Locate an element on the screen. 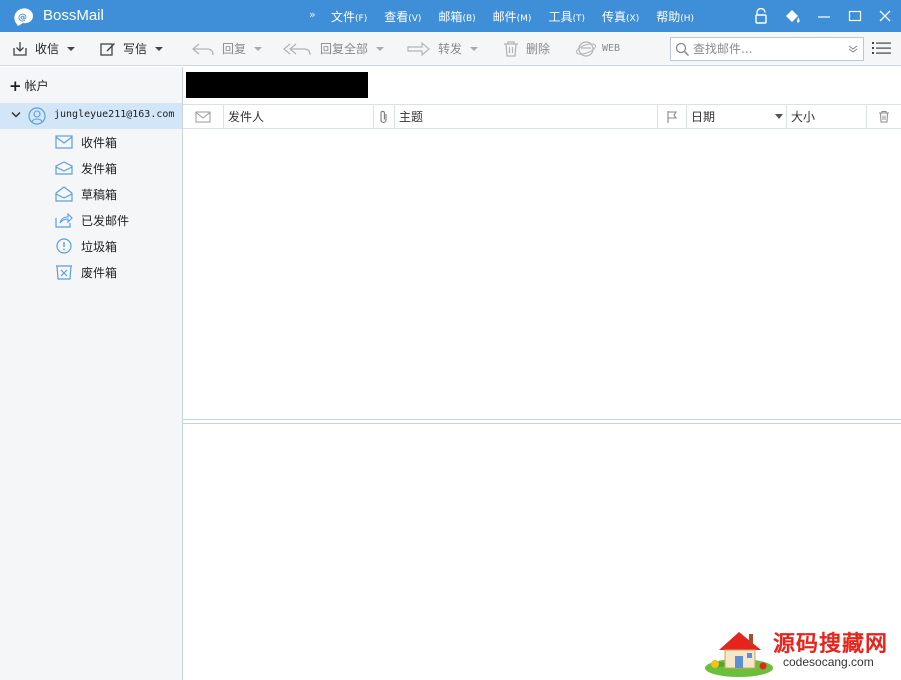 The width and height of the screenshot is (901, 680). drafts-icon is located at coordinates (64, 194).